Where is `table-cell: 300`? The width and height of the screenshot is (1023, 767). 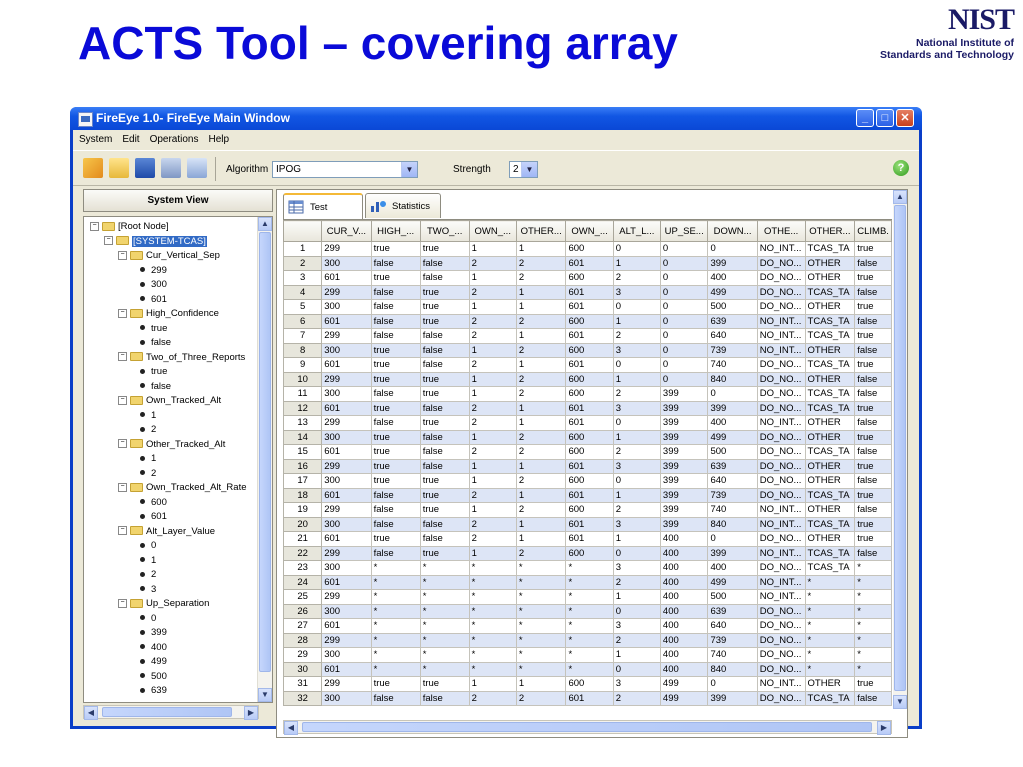
table-cell: 300 is located at coordinates (346, 698).